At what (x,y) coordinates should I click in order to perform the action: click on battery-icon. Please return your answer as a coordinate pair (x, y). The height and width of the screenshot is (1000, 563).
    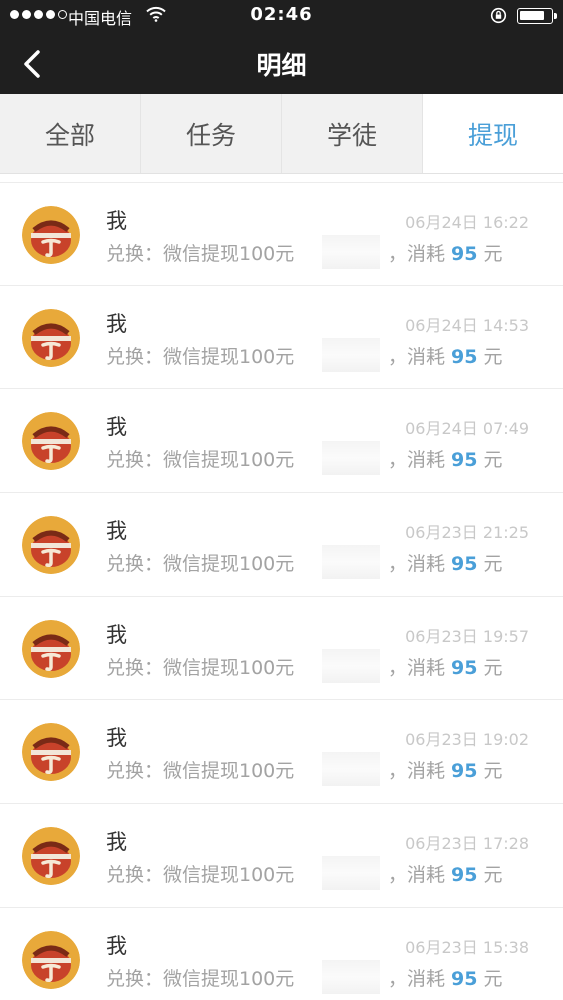
    Looking at the image, I should click on (537, 16).